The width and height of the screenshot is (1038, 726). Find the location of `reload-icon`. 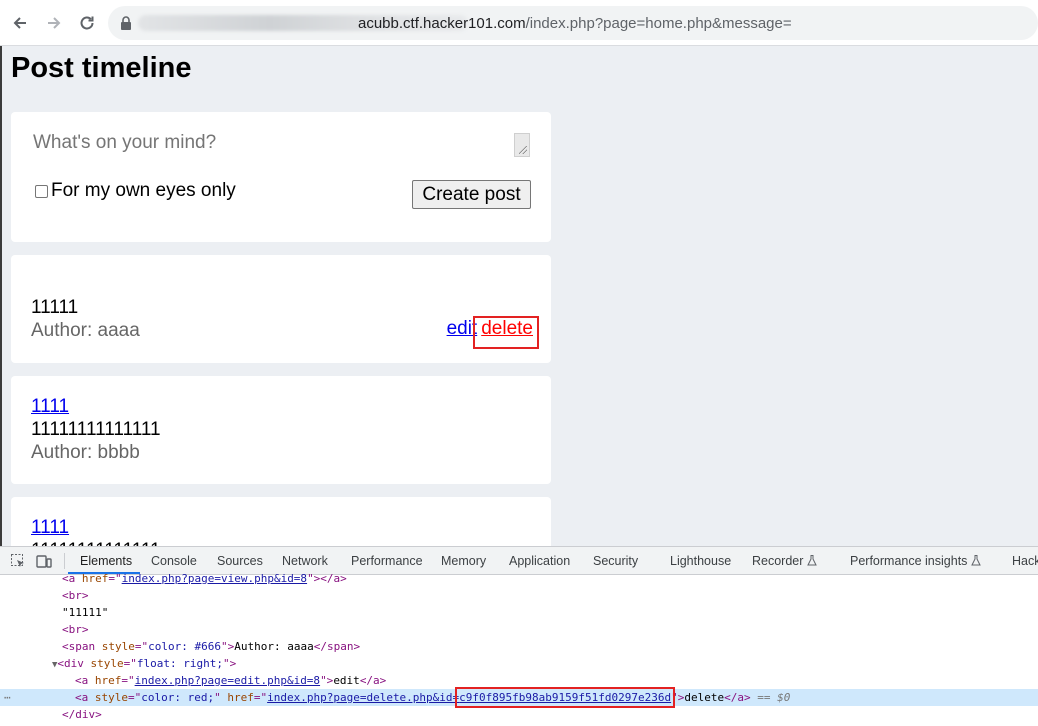

reload-icon is located at coordinates (87, 23).